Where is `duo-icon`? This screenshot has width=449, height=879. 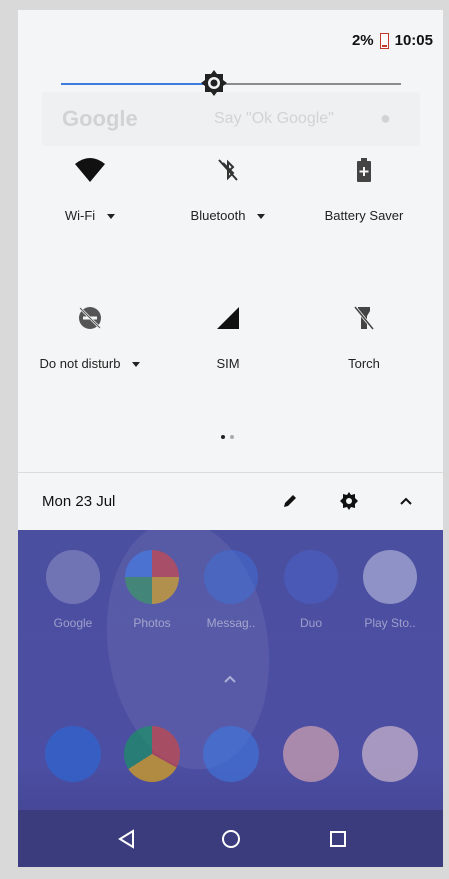
duo-icon is located at coordinates (311, 577).